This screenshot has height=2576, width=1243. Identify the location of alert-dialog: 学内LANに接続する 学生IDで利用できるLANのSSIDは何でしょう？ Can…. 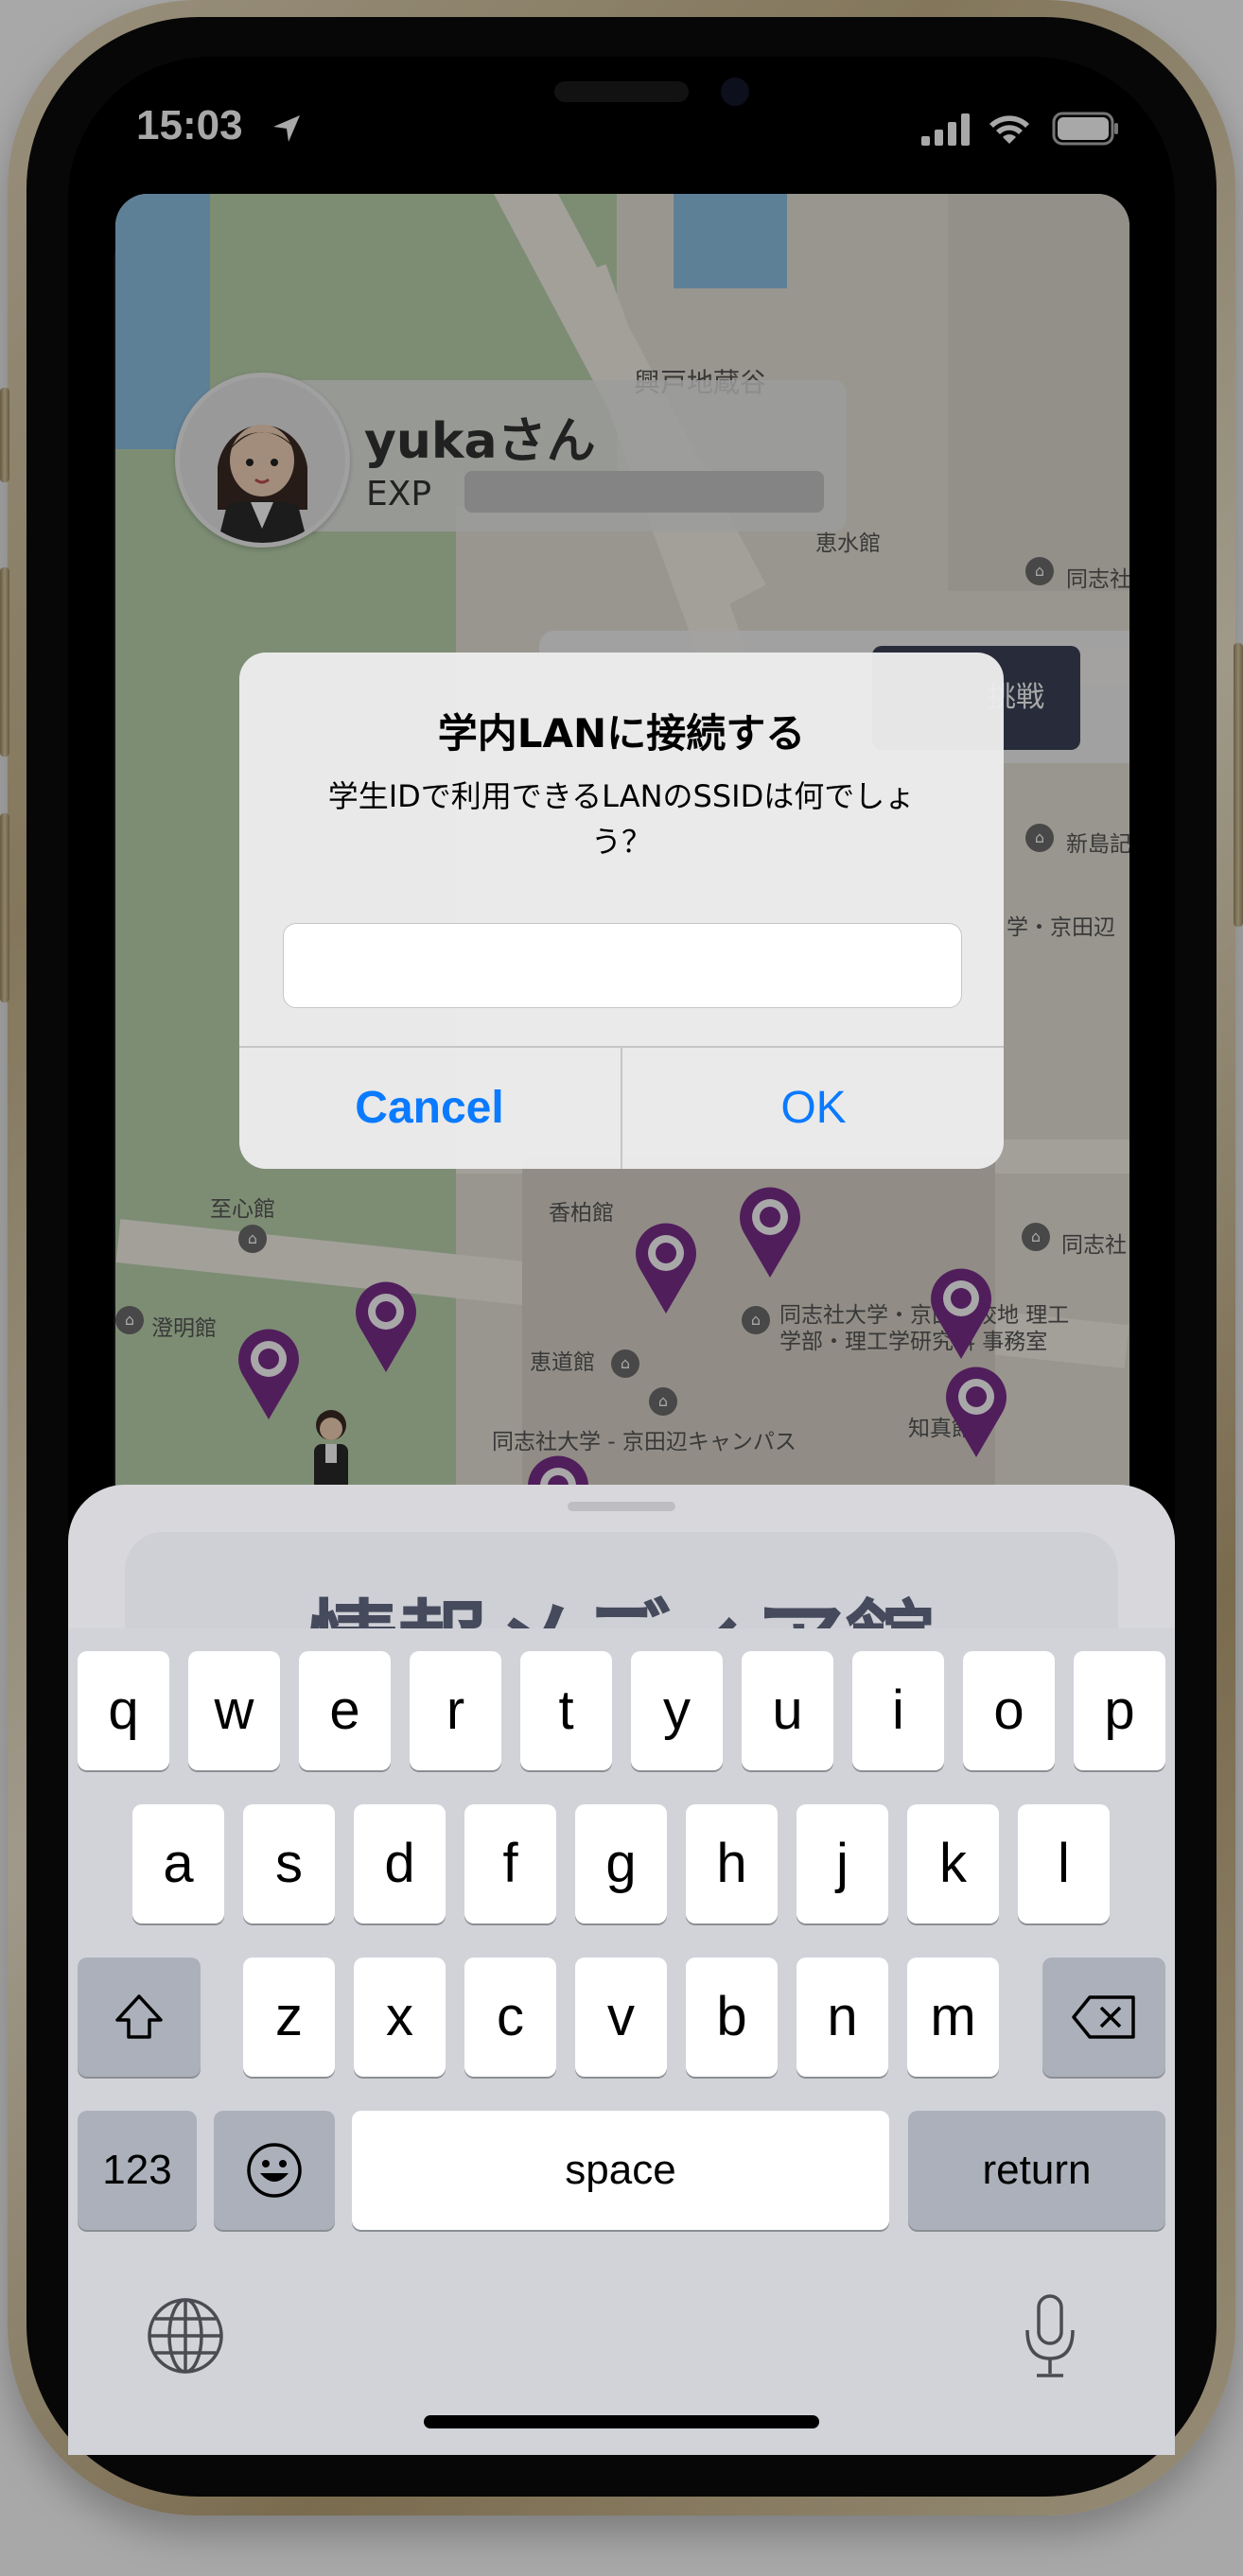
(621, 911).